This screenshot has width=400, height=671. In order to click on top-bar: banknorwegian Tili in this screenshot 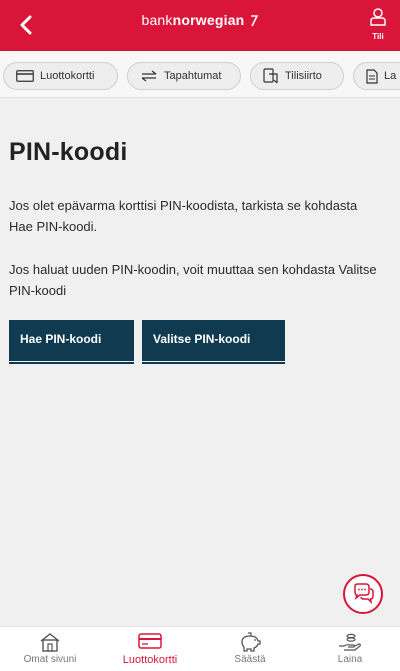, I will do `click(200, 25)`.